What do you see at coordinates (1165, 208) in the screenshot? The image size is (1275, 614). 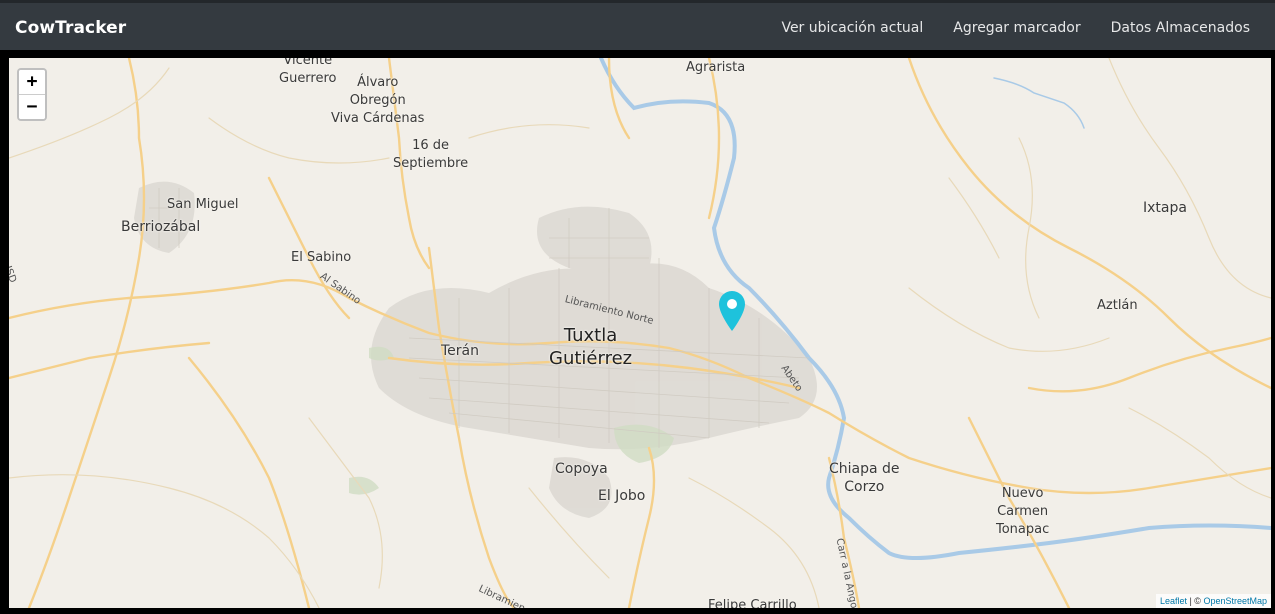 I see `place-label-ixtapa: Ixtapa` at bounding box center [1165, 208].